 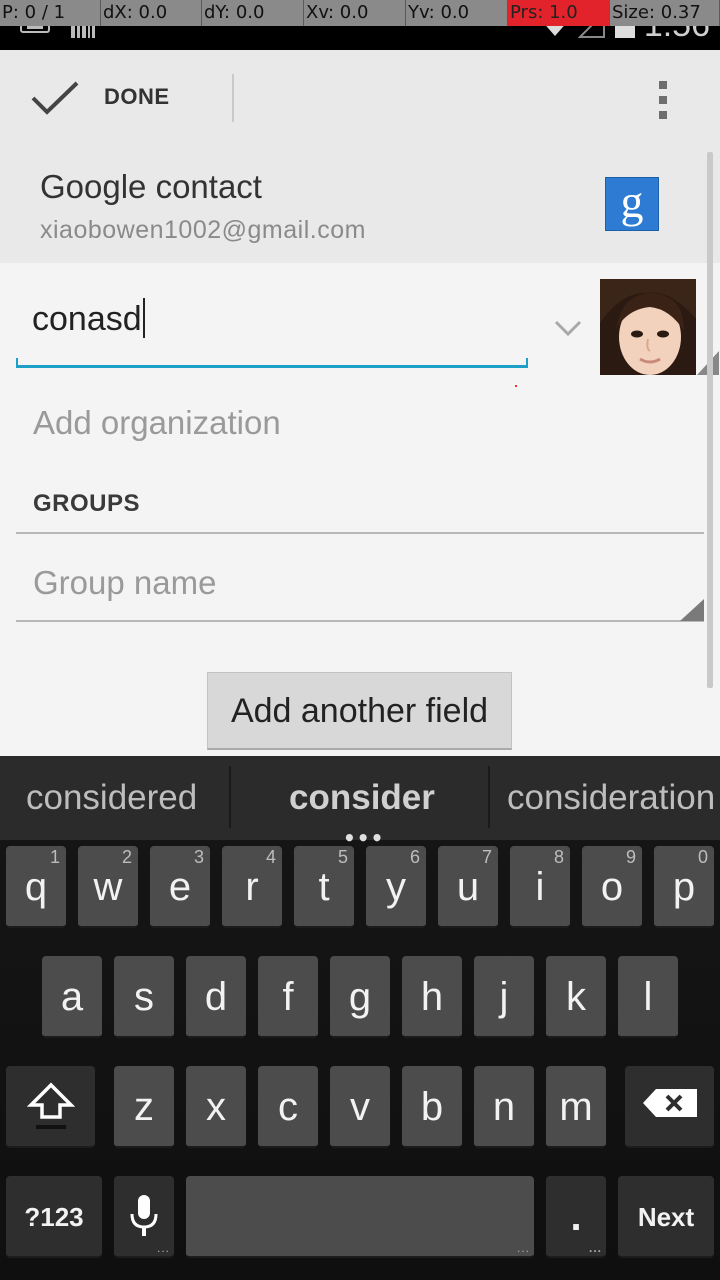 I want to click on group-name-placeholder: Group name, so click(x=125, y=582).